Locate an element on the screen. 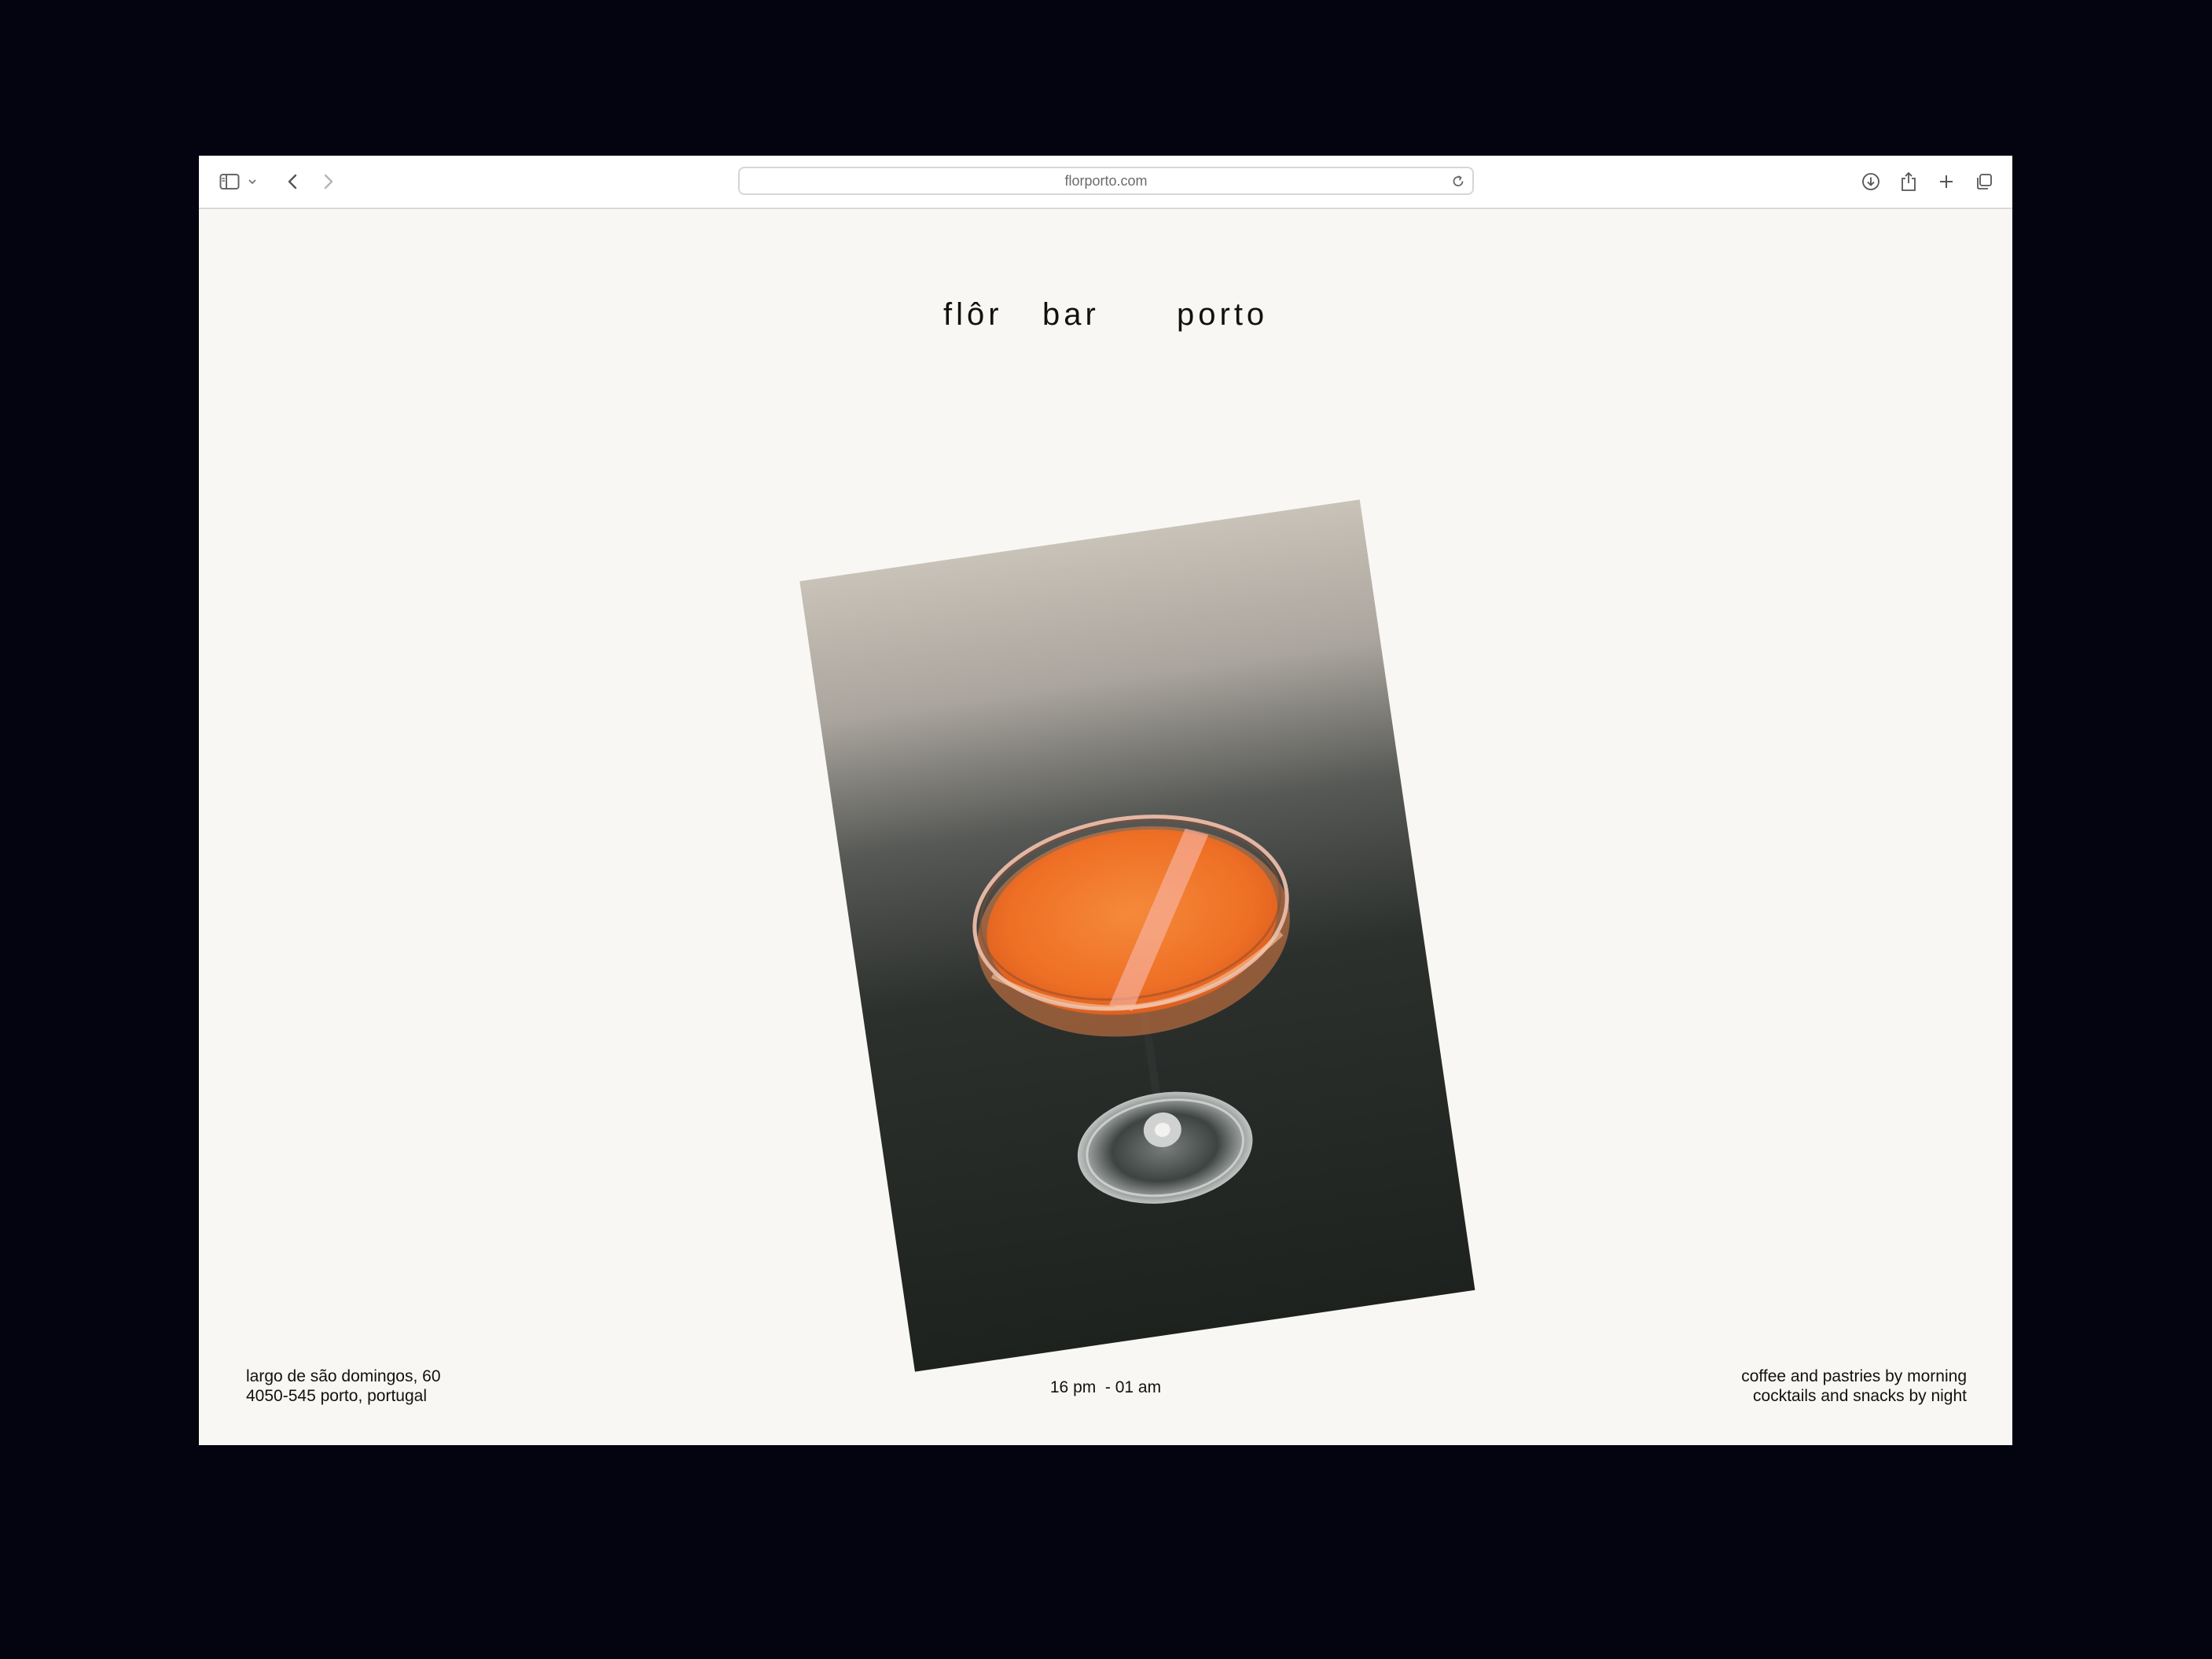 Image resolution: width=2212 pixels, height=1659 pixels. address-bar: florporto.com is located at coordinates (1106, 181).